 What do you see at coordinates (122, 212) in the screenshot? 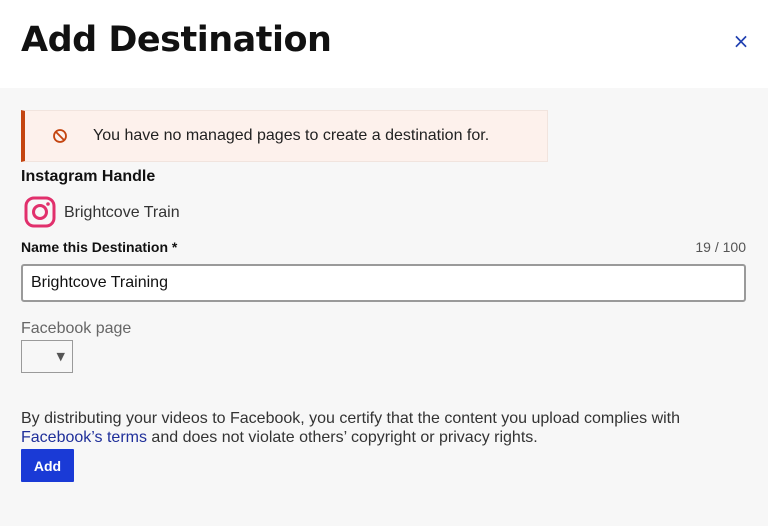
I see `instagram-account-name: Brightcove Train` at bounding box center [122, 212].